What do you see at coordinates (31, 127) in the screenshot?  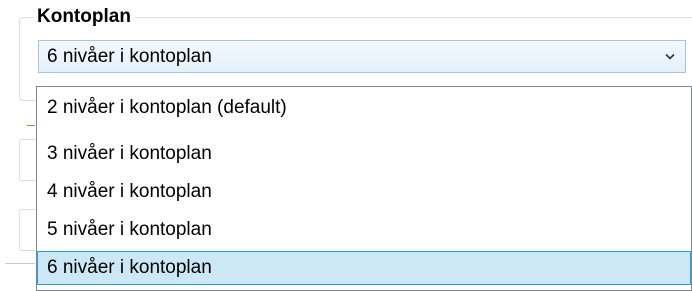 I see `background-mark` at bounding box center [31, 127].